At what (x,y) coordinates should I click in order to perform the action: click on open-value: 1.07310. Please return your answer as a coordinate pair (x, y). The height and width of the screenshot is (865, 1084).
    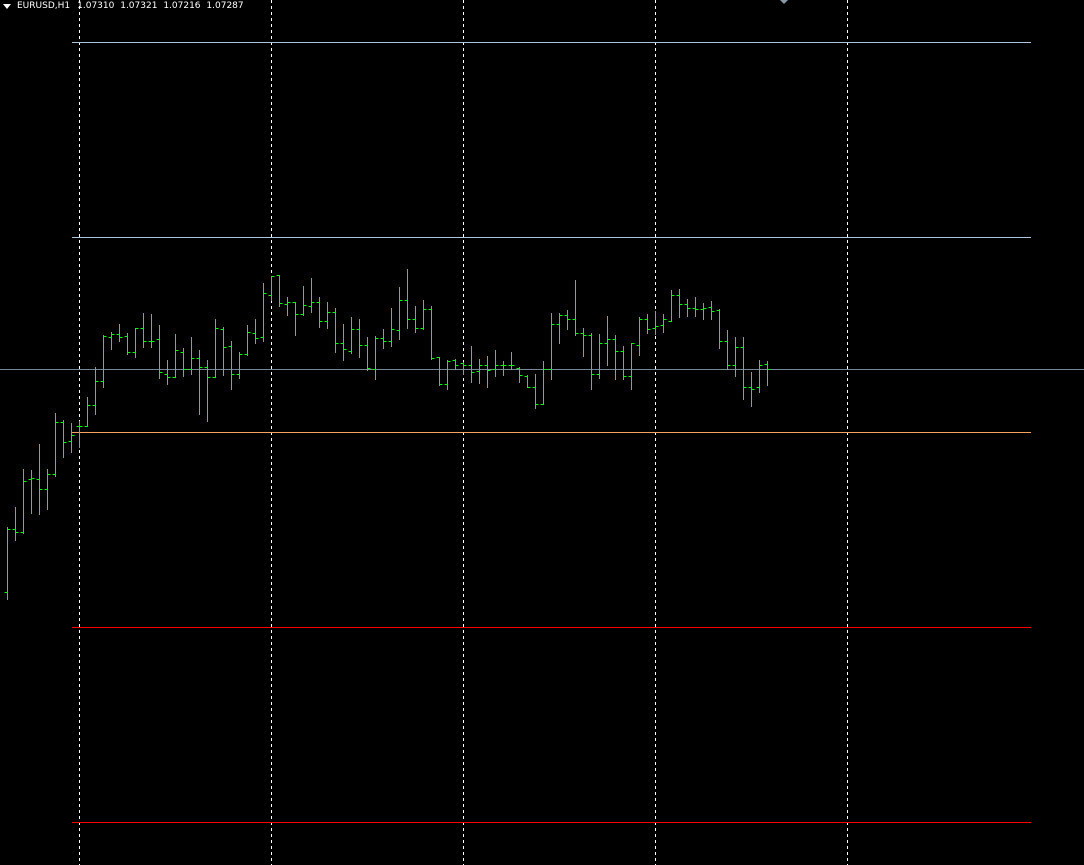
    Looking at the image, I should click on (96, 6).